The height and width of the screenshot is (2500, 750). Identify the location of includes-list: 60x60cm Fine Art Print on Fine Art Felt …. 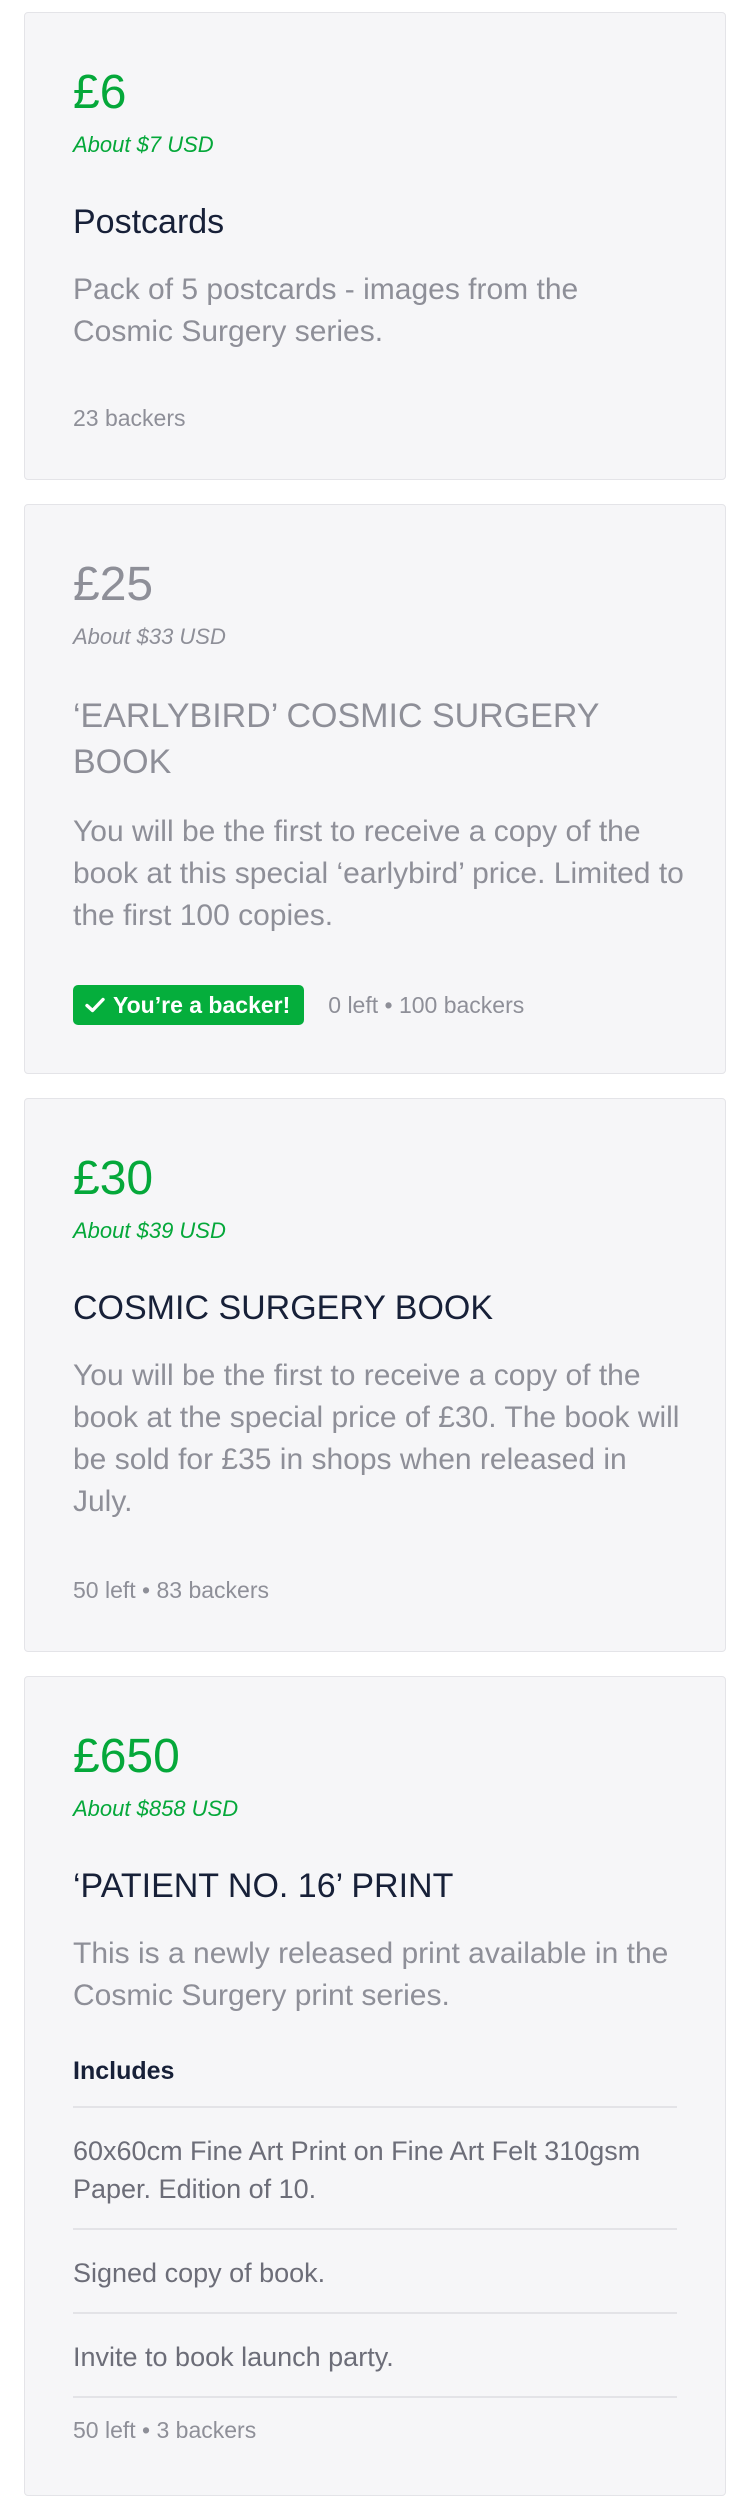
(375, 2252).